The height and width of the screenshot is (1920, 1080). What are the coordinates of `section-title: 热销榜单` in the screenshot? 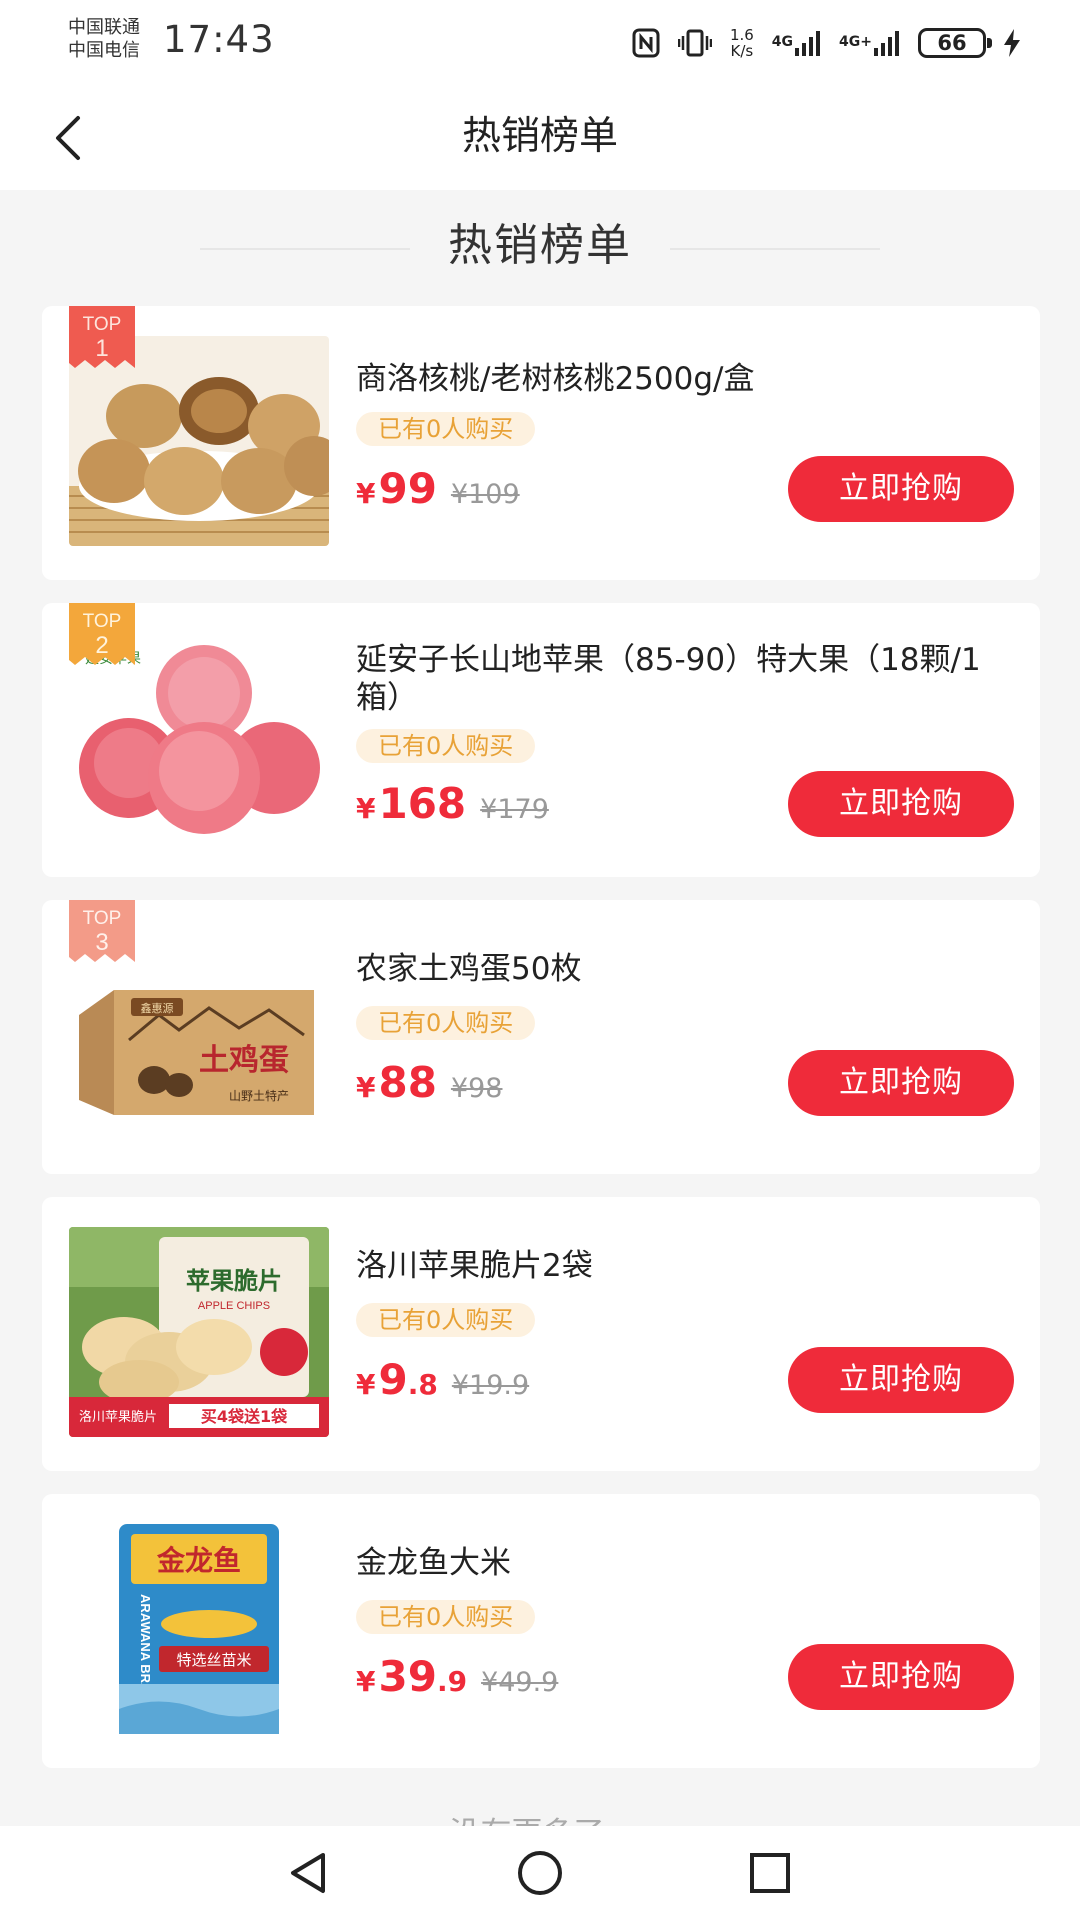 It's located at (540, 245).